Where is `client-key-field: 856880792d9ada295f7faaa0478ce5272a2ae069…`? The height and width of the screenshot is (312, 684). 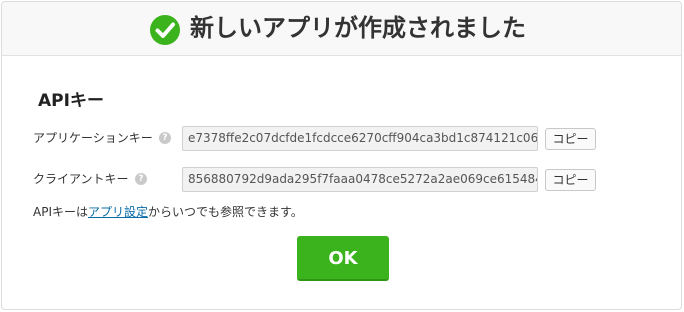
client-key-field: 856880792d9ada295f7faaa0478ce5272a2ae069… is located at coordinates (360, 179).